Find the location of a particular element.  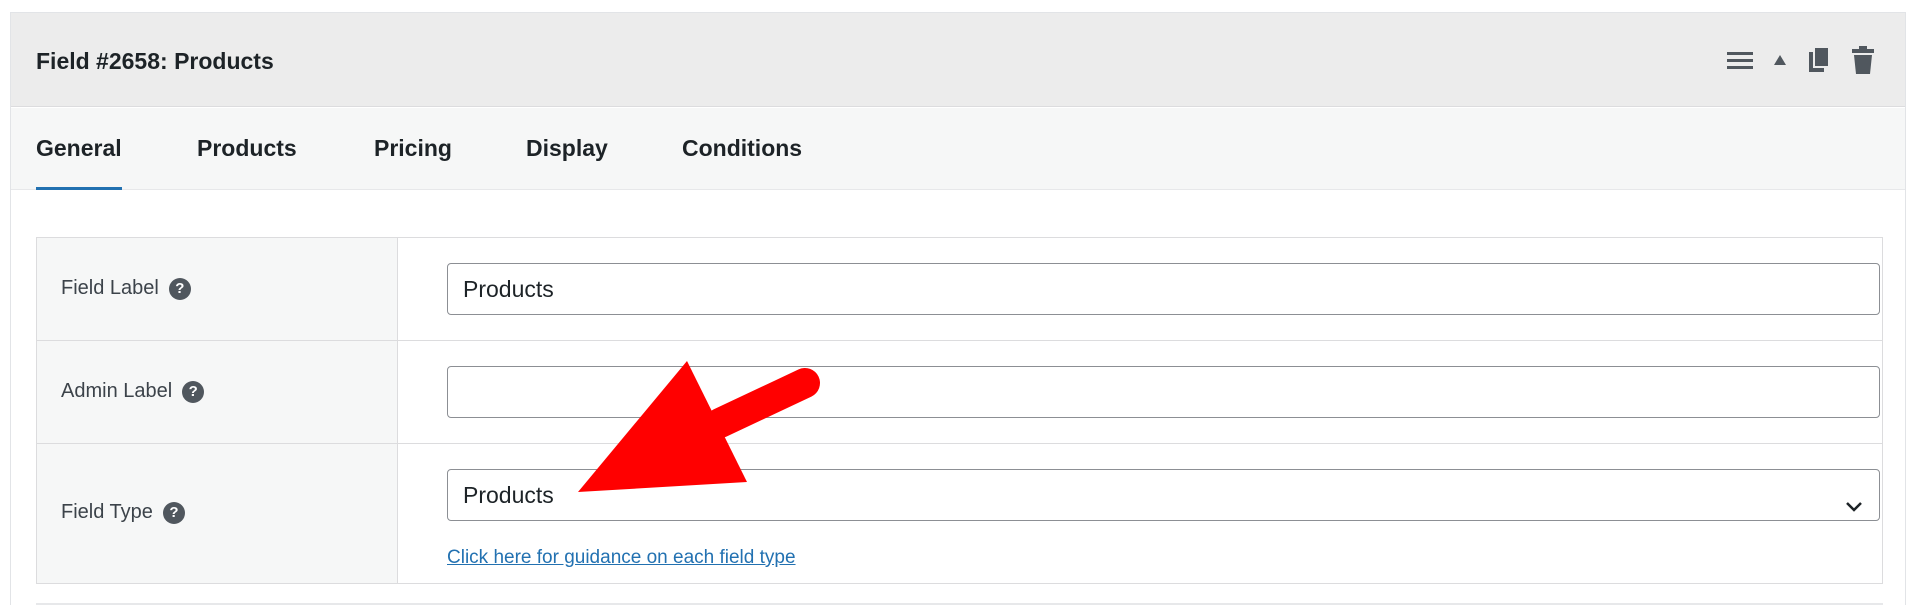

trash-icon is located at coordinates (1863, 60).